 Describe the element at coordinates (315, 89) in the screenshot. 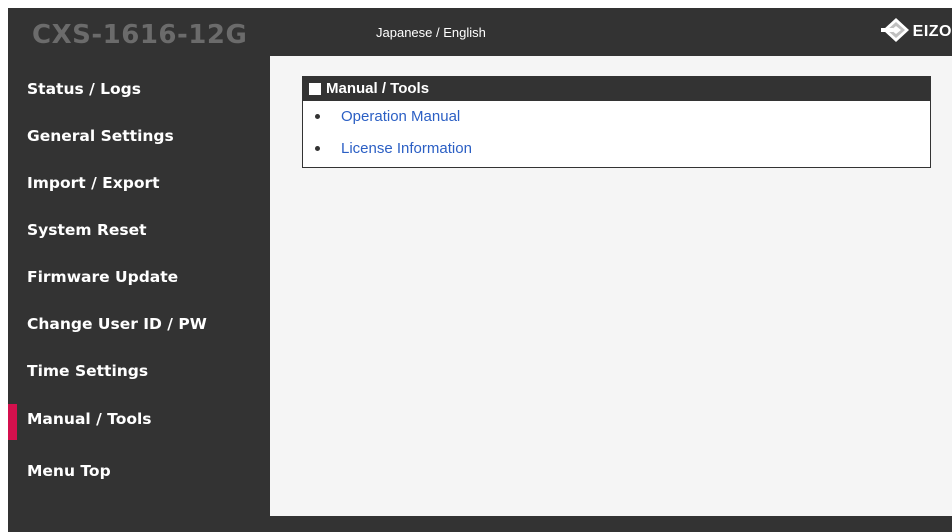

I see `square-icon` at that location.